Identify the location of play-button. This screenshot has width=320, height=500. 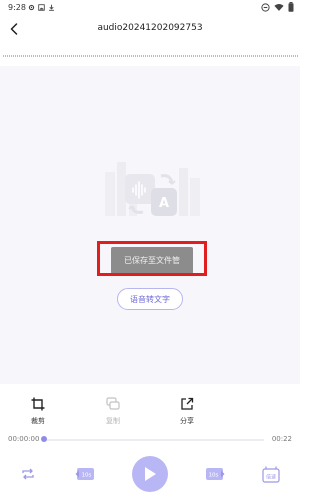
(150, 474).